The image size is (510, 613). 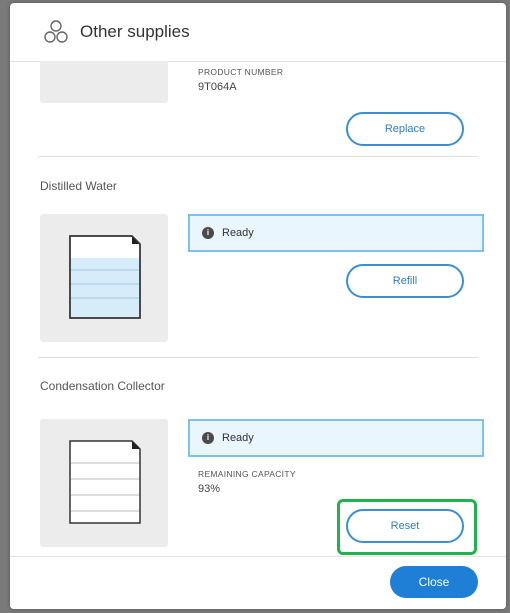 I want to click on collector-tank-icon, so click(x=105, y=482).